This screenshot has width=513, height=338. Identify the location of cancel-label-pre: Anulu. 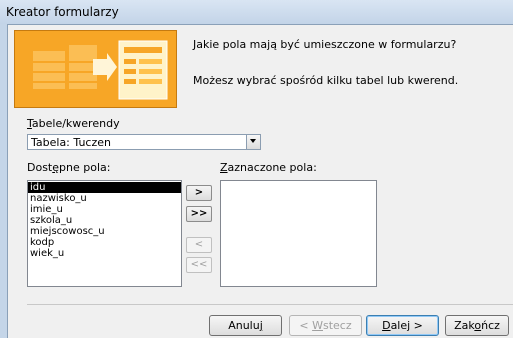
(244, 325).